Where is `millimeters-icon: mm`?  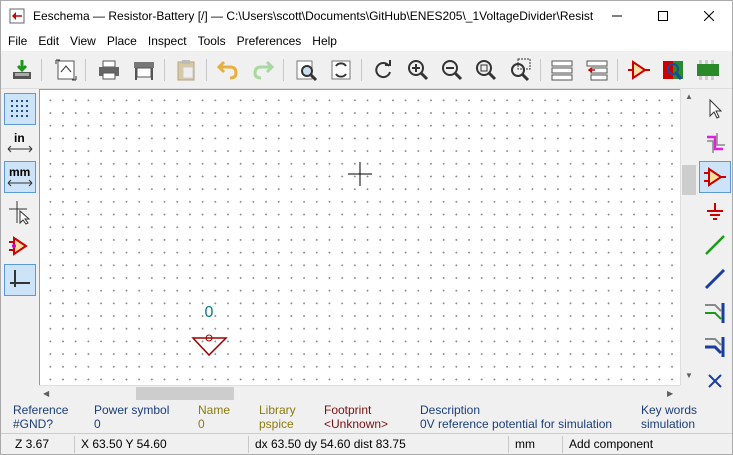
millimeters-icon: mm is located at coordinates (20, 176).